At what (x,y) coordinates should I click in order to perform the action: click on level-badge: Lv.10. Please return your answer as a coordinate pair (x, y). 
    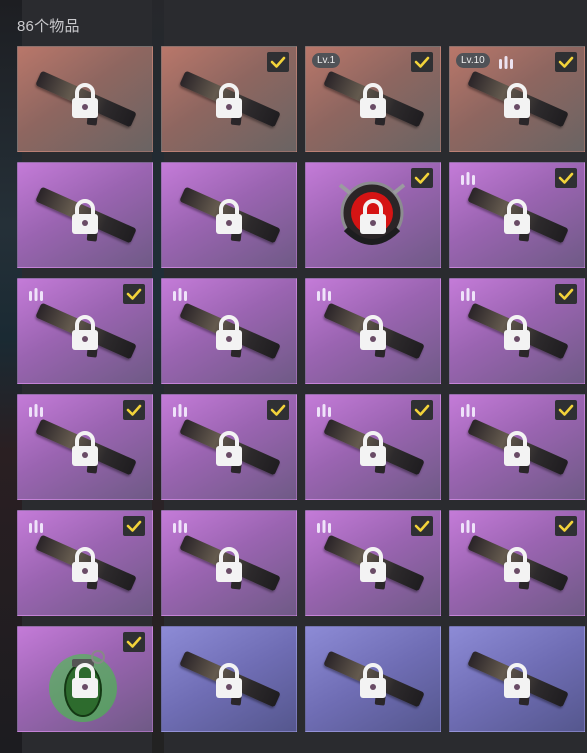
    Looking at the image, I should click on (473, 60).